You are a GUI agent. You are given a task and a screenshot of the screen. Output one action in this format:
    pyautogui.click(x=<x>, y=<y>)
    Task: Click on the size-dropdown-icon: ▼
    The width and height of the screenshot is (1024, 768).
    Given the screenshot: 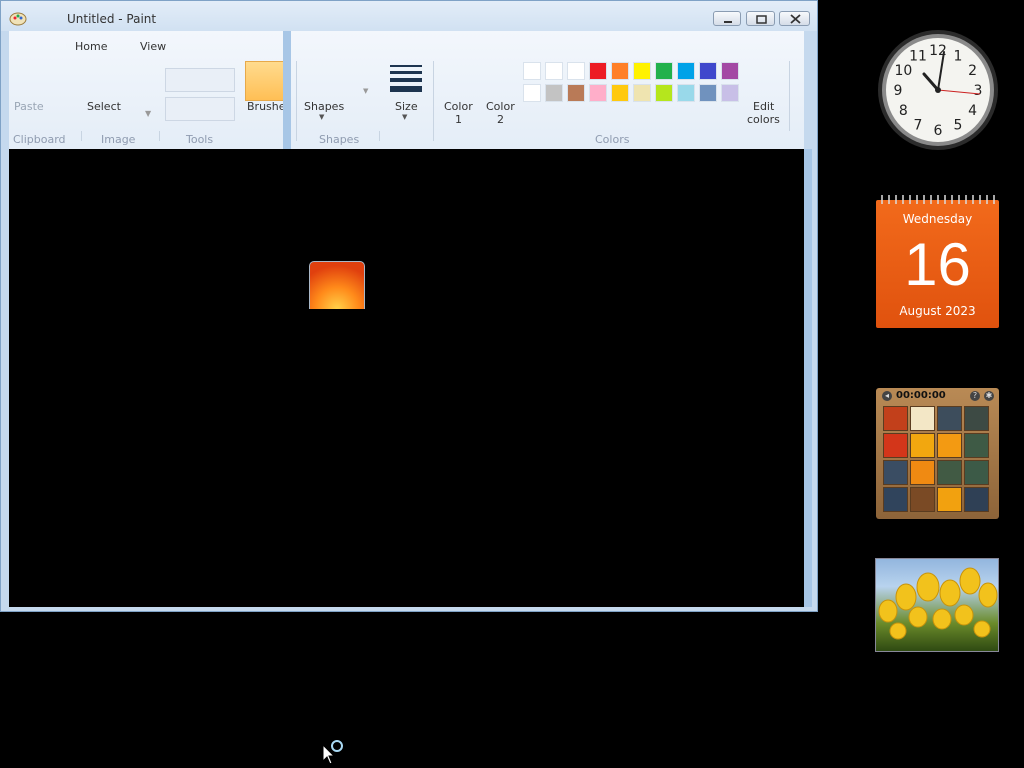 What is the action you would take?
    pyautogui.click(x=404, y=117)
    